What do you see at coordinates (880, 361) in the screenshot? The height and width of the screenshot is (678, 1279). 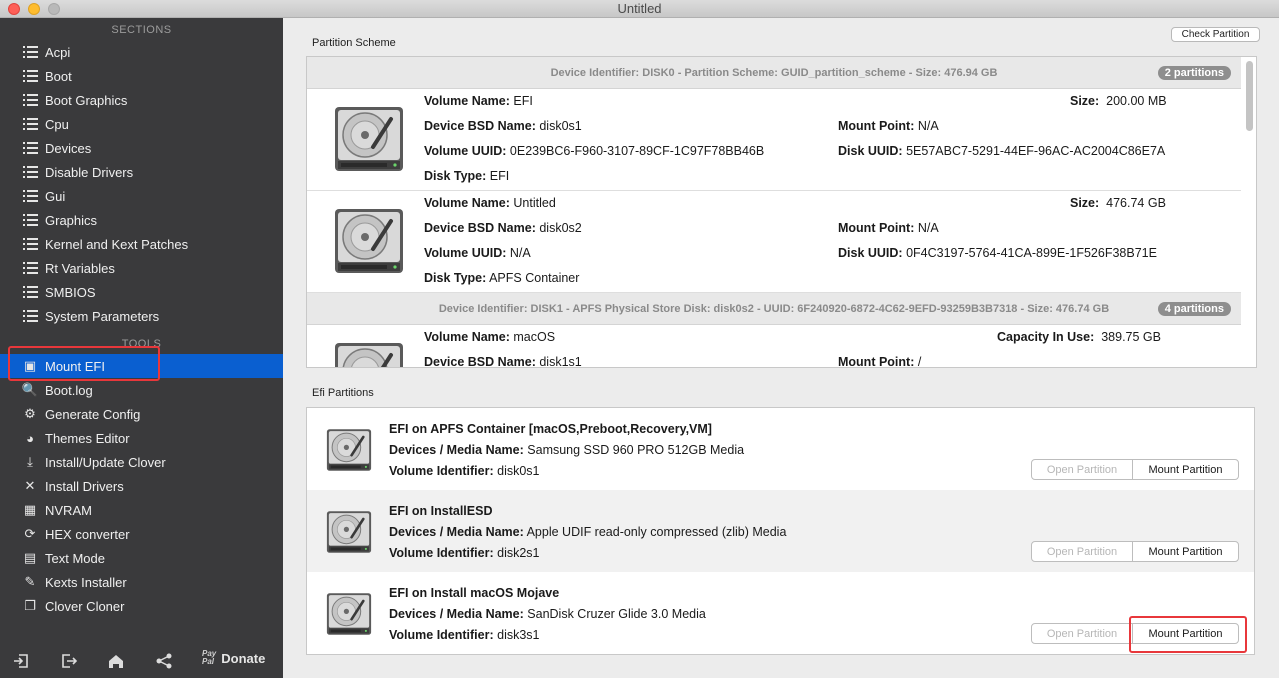 I see `mount-point-field: Mount Point: /` at bounding box center [880, 361].